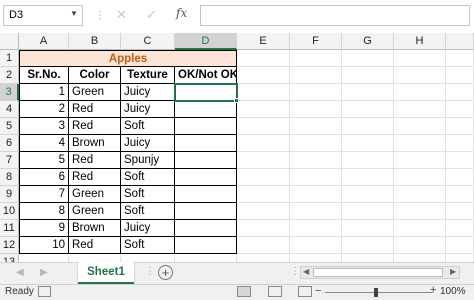 This screenshot has height=300, width=474. Describe the element at coordinates (44, 194) in the screenshot. I see `data-cell: 7` at that location.